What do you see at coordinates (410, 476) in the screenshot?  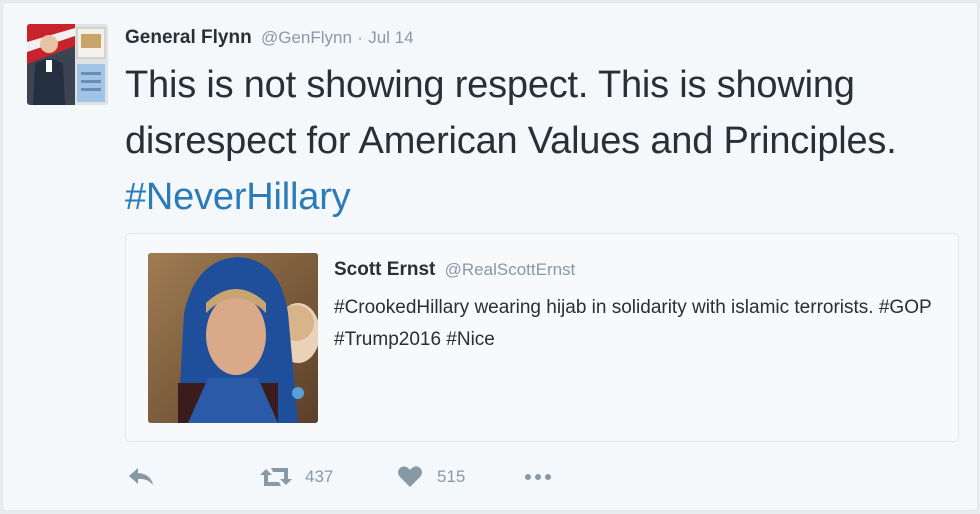 I see `heart-icon` at bounding box center [410, 476].